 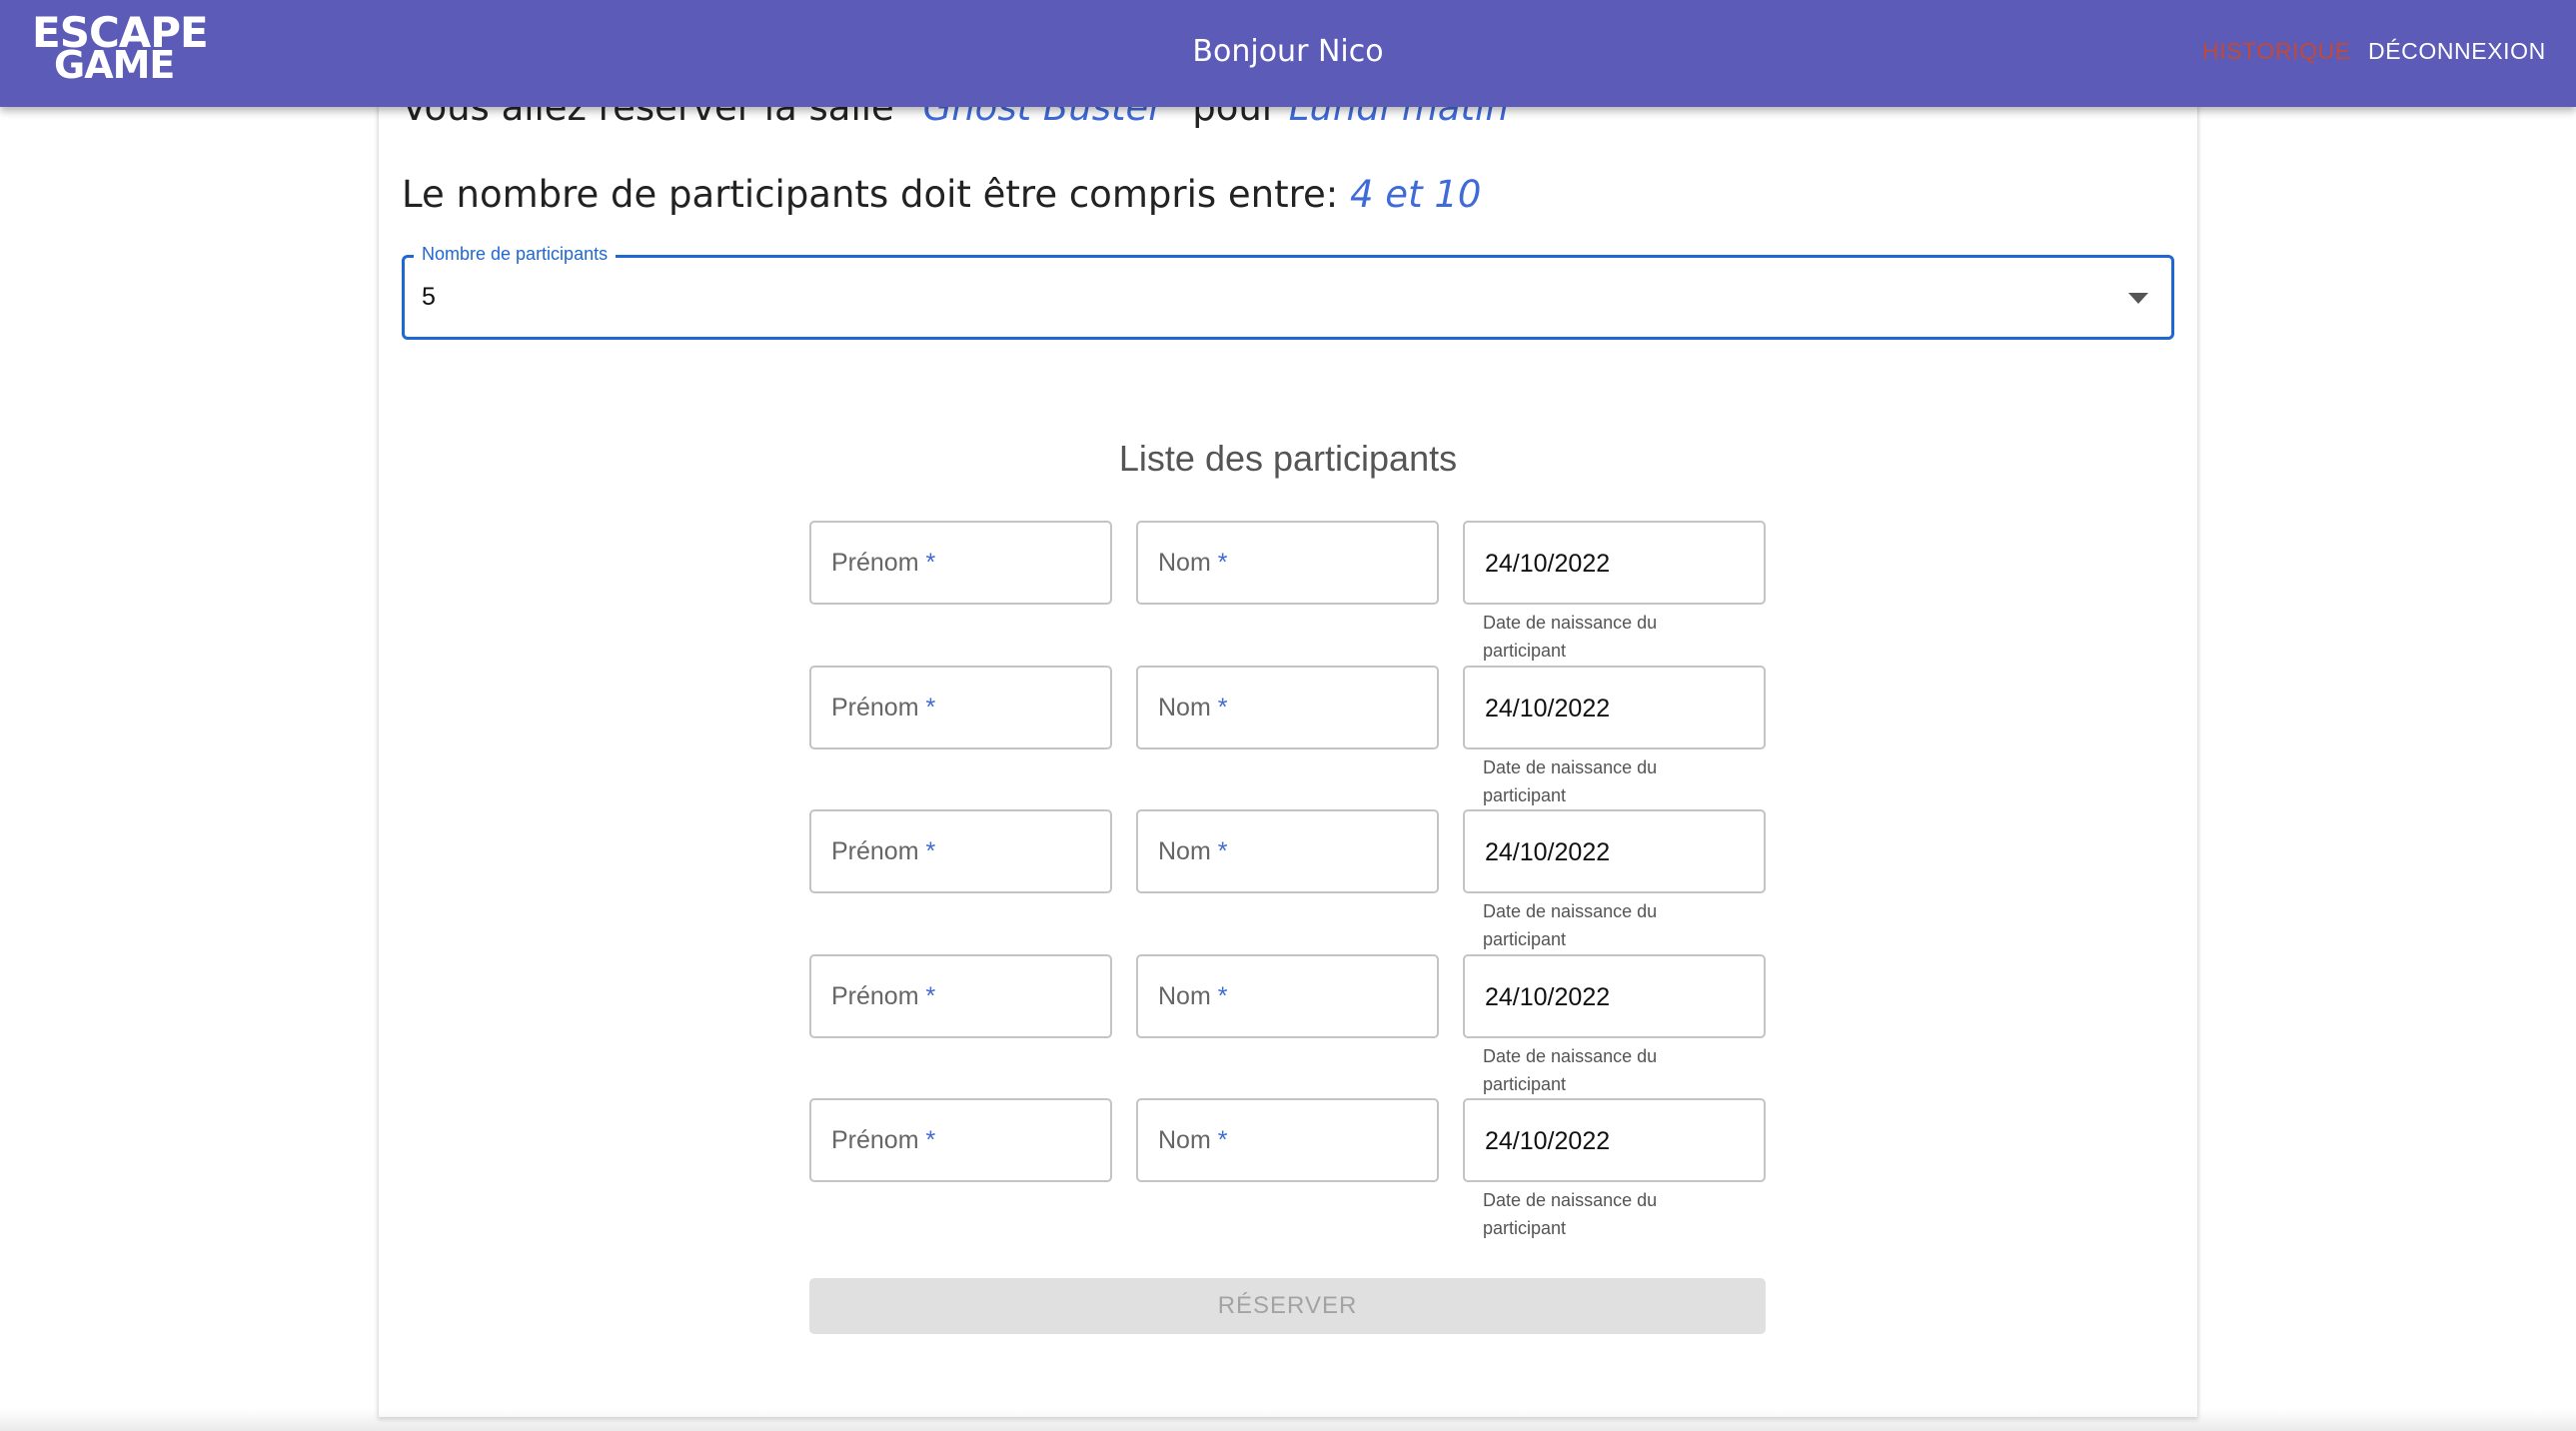 I want to click on nav-deconnexion-link: DÉCONNEXION, so click(x=2457, y=52).